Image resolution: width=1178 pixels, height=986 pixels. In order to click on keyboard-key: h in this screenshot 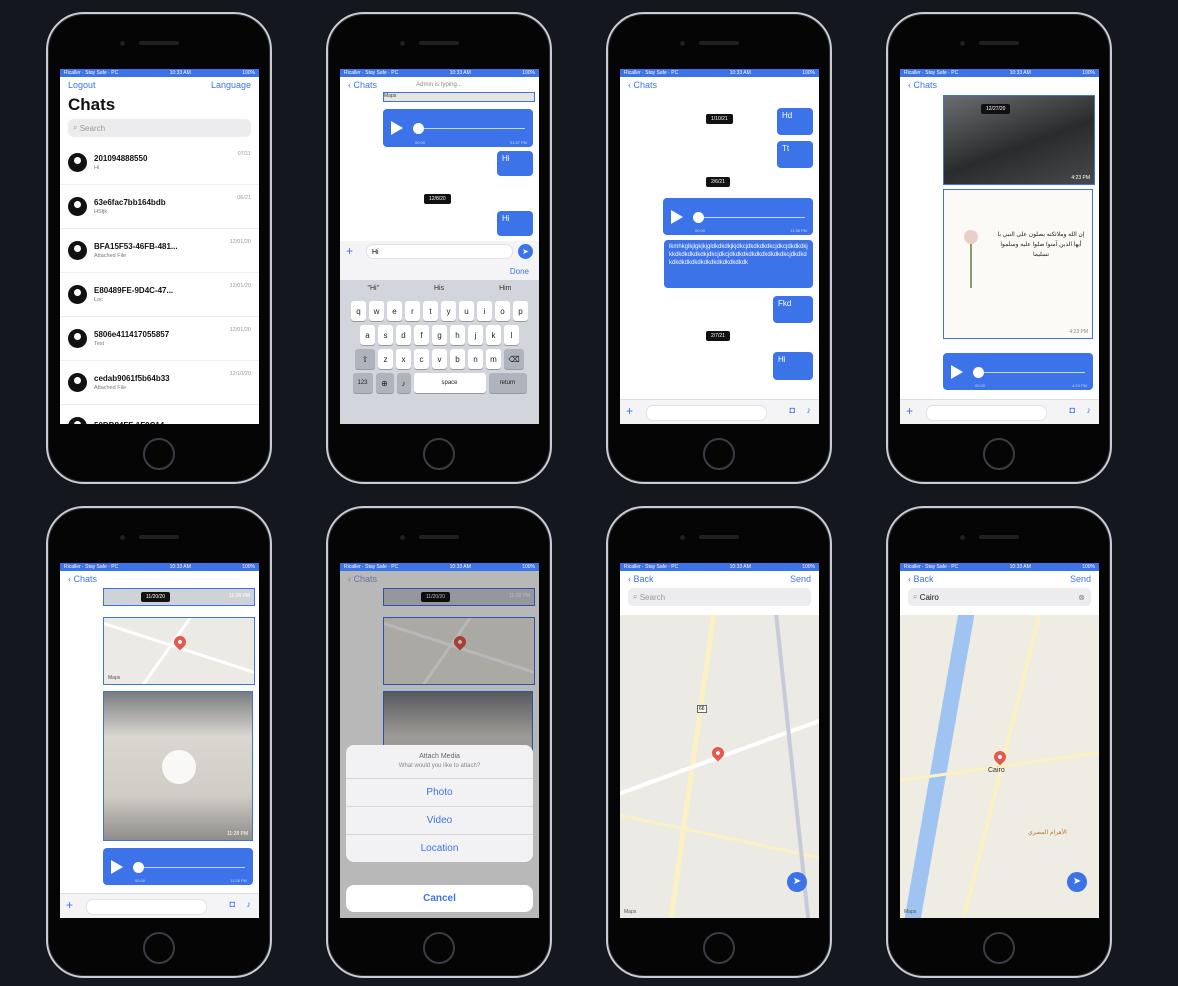, I will do `click(457, 335)`.